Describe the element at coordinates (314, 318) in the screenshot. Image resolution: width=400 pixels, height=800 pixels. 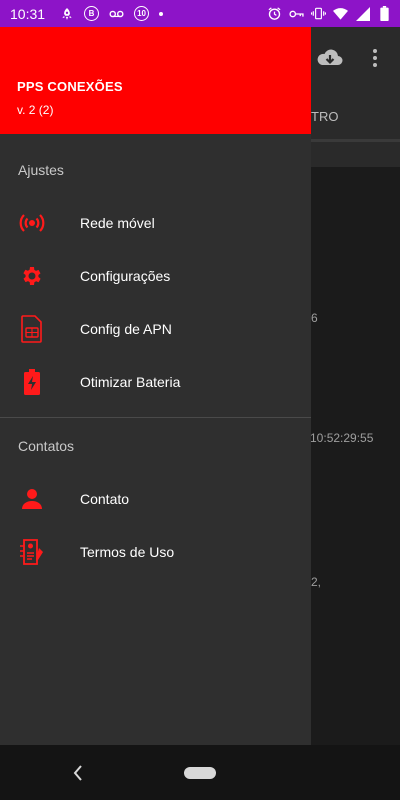
I see `background-text-line: 6` at that location.